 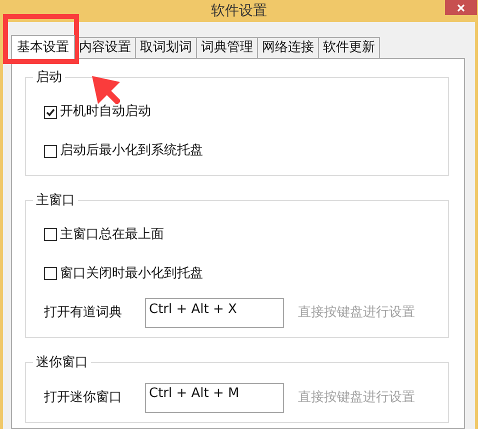 I want to click on close-icon, so click(x=461, y=8).